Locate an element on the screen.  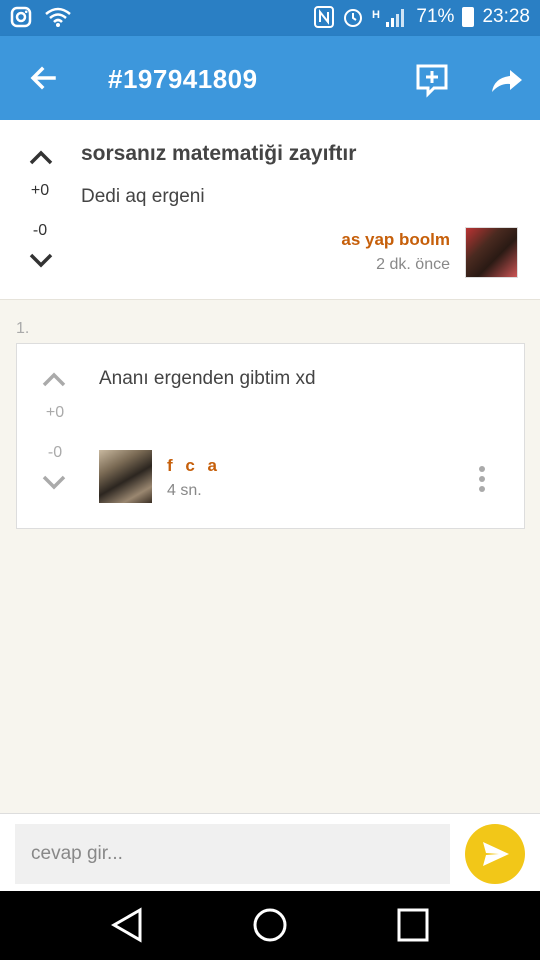
post-upvote-count: +0 is located at coordinates (40, 190).